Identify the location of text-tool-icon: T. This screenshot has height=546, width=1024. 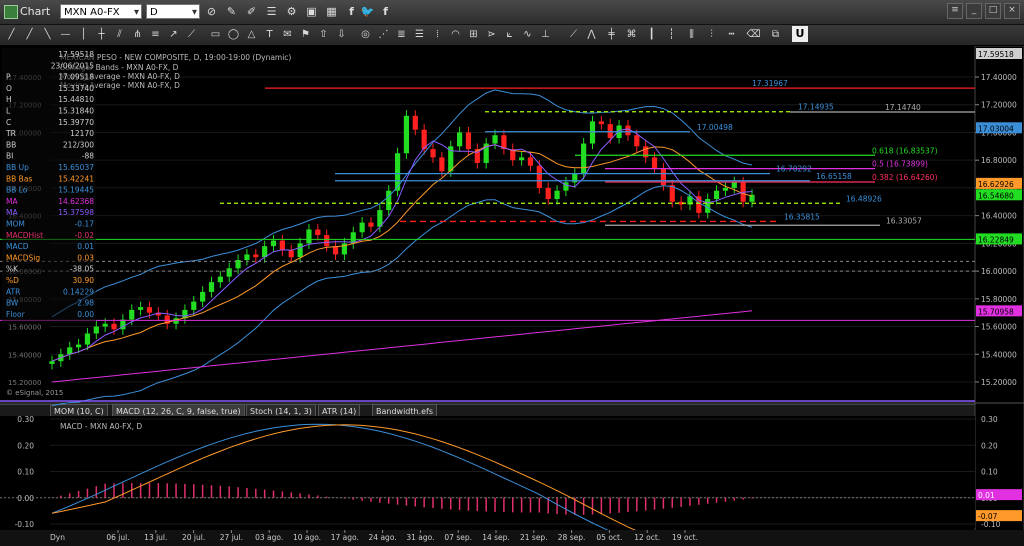
(269, 34).